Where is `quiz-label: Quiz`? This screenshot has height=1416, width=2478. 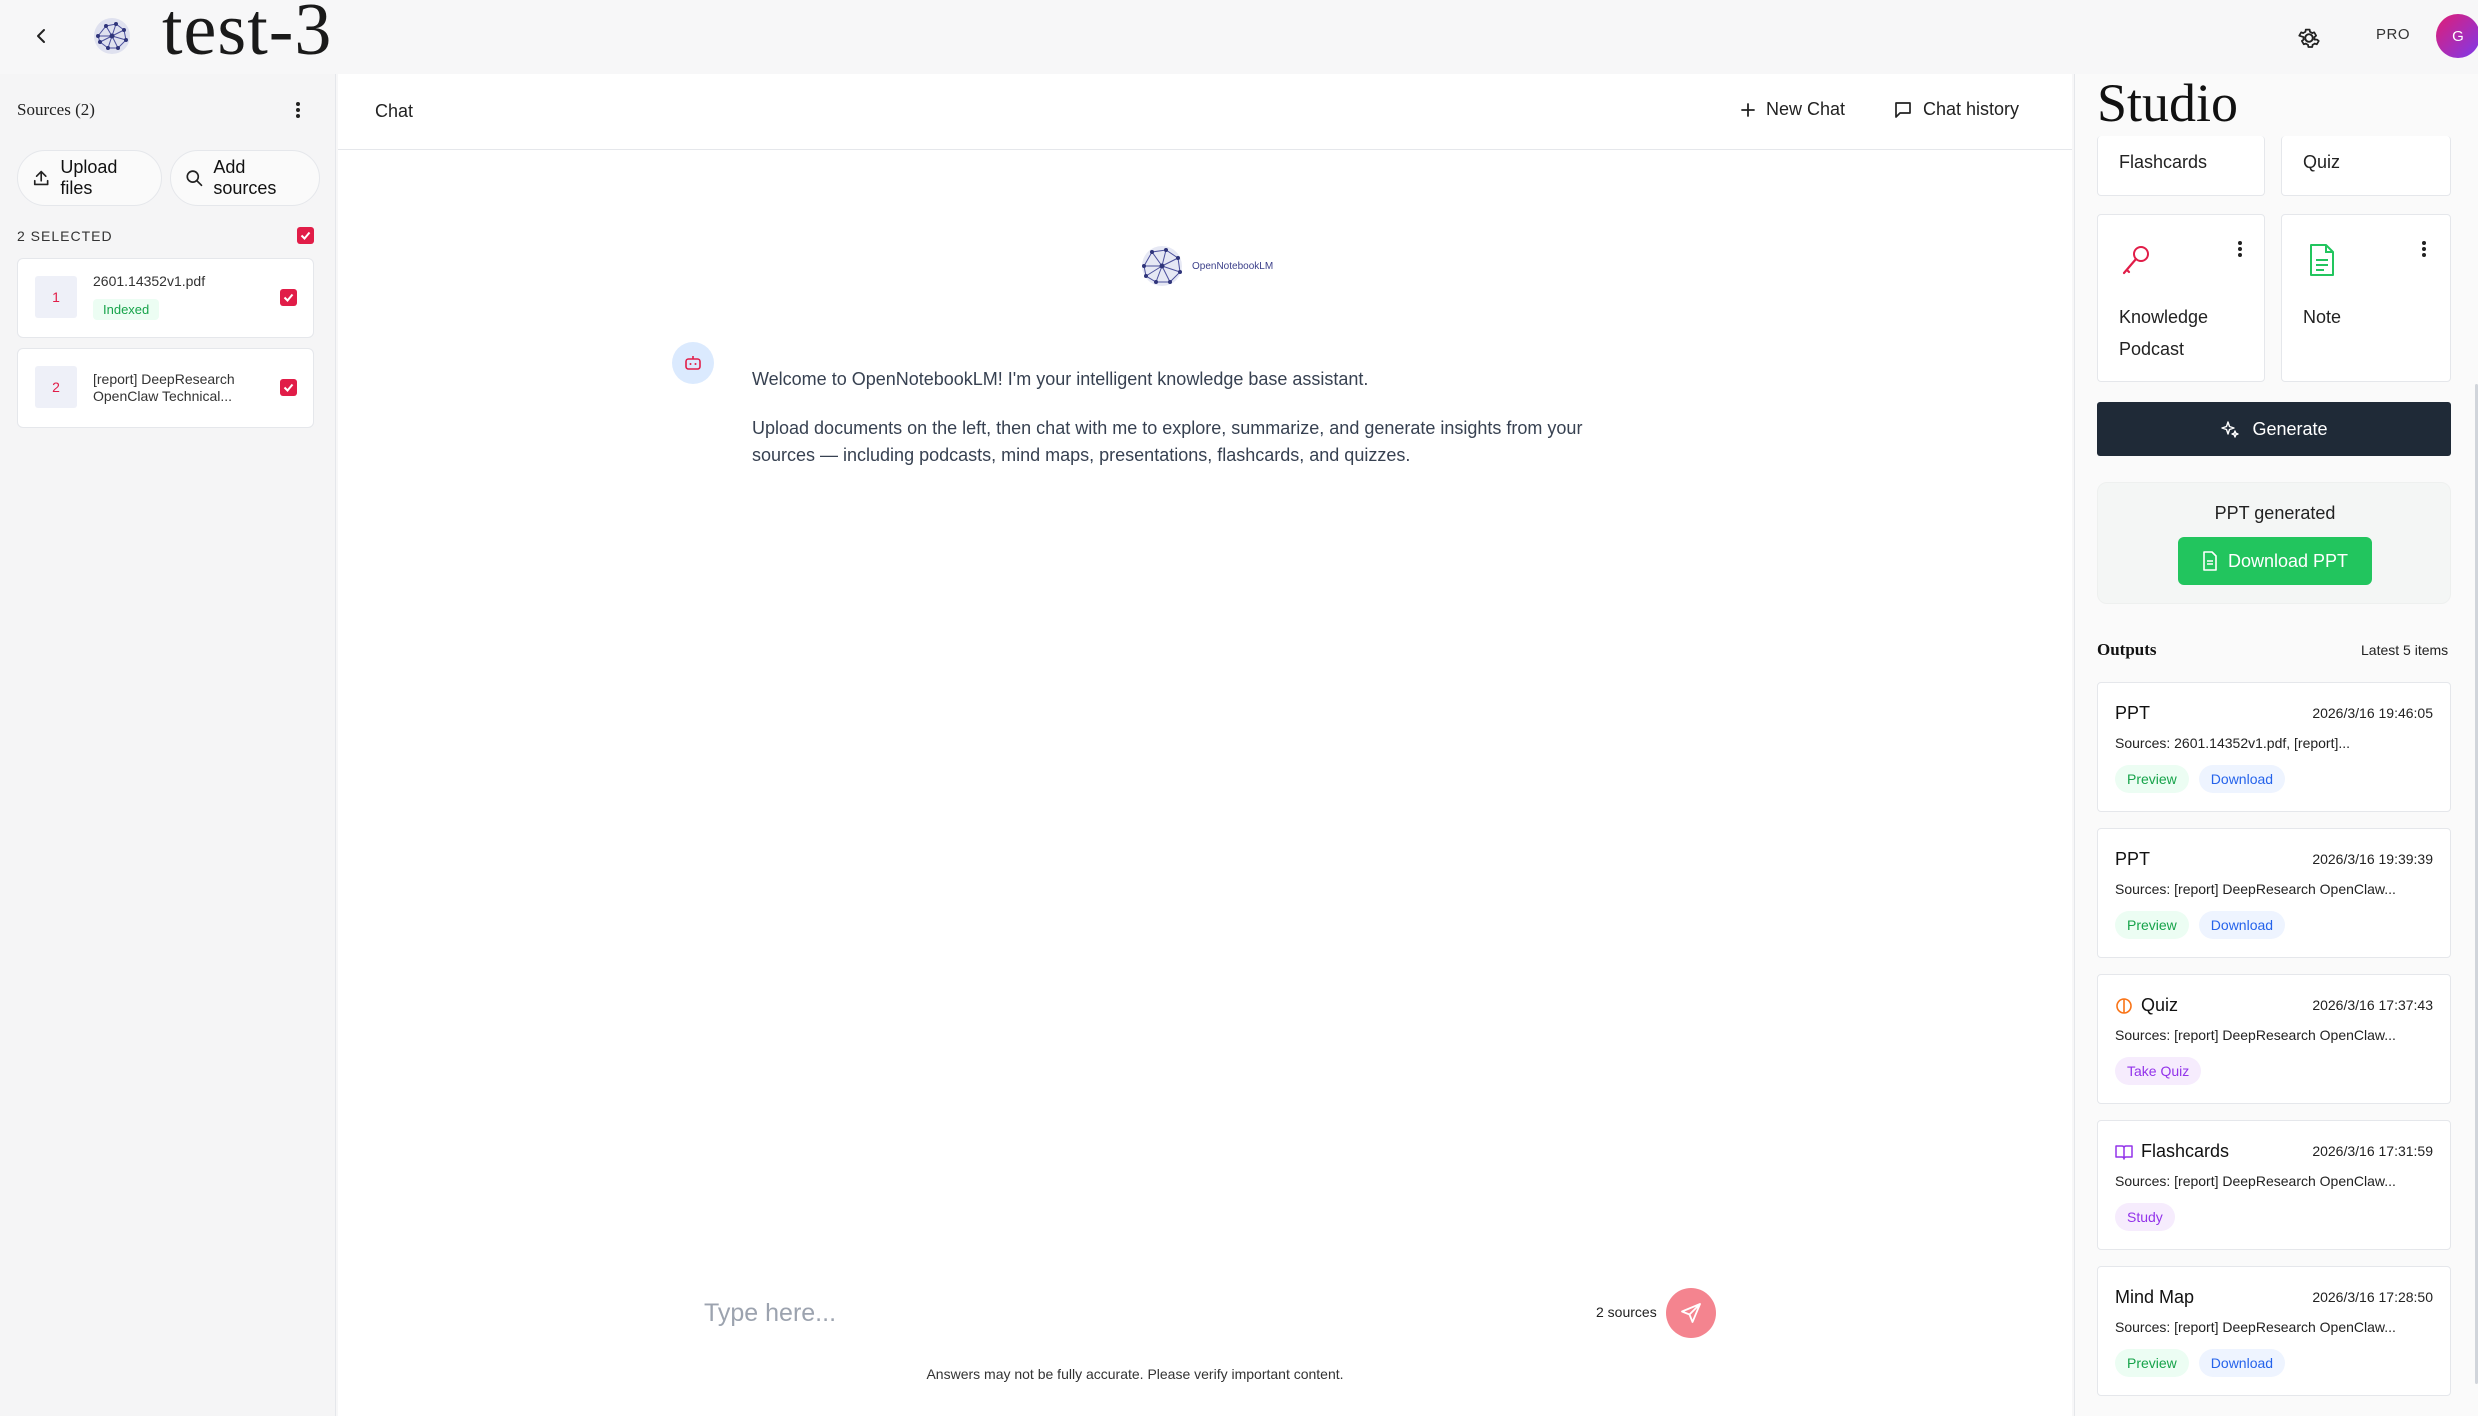
quiz-label: Quiz is located at coordinates (2322, 162).